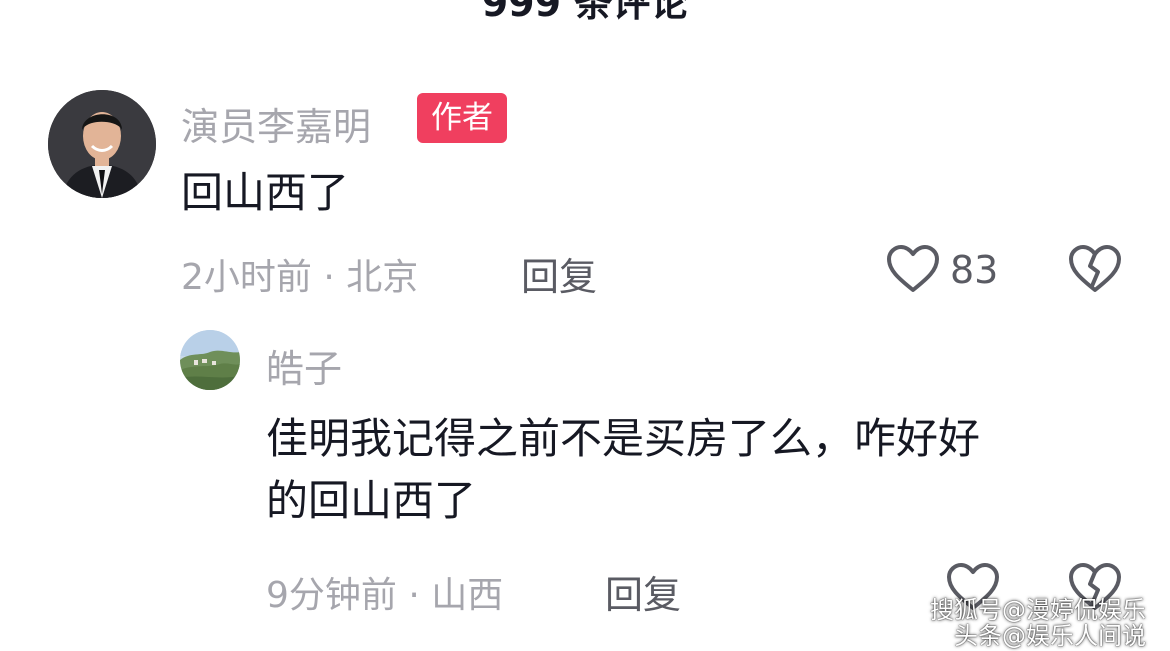  What do you see at coordinates (462, 118) in the screenshot?
I see `author-badge: 作者` at bounding box center [462, 118].